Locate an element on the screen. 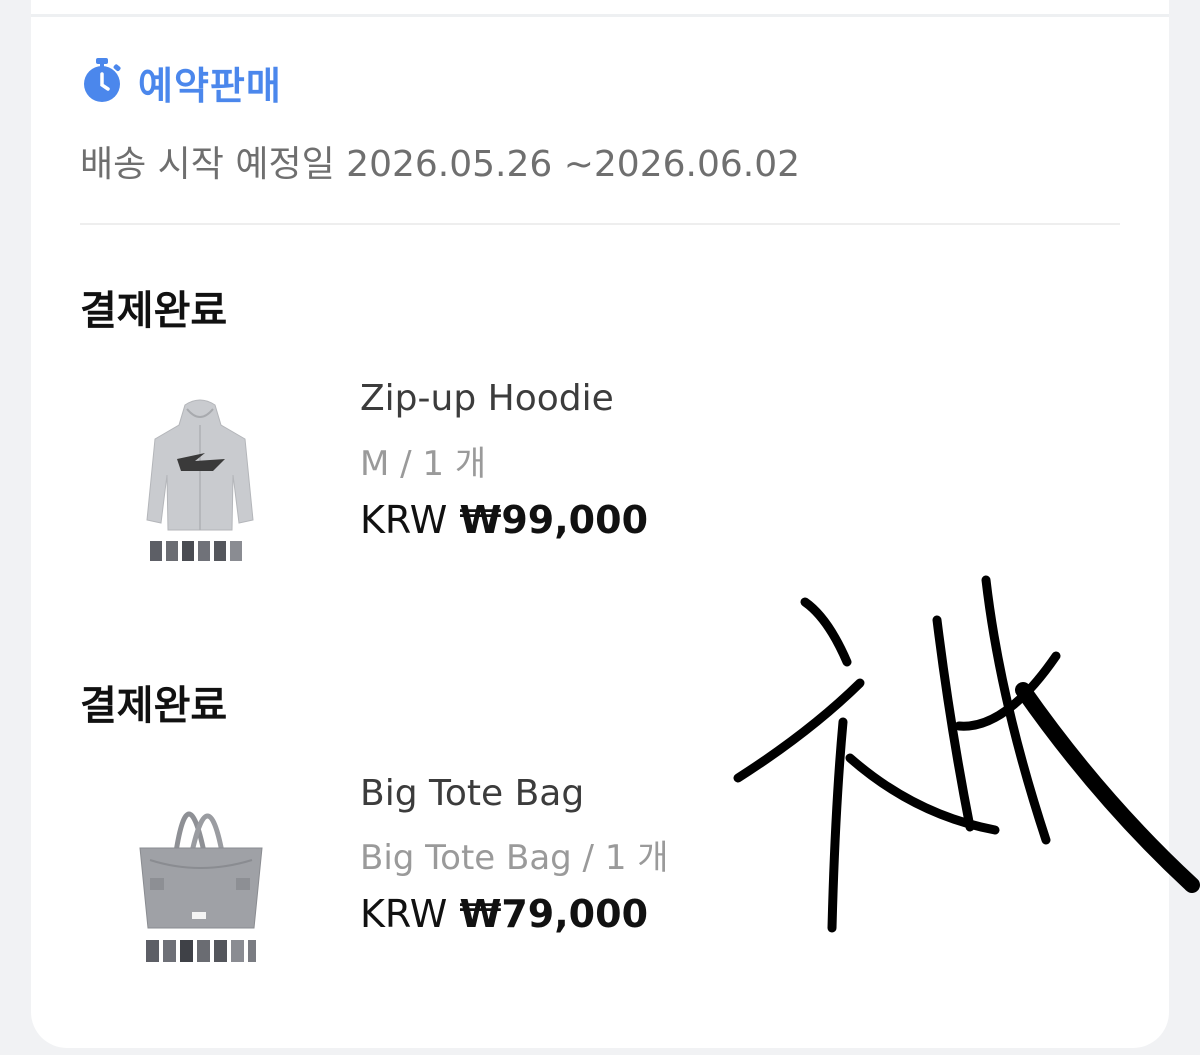 Image resolution: width=1200 pixels, height=1055 pixels. stopwatch-icon is located at coordinates (102, 82).